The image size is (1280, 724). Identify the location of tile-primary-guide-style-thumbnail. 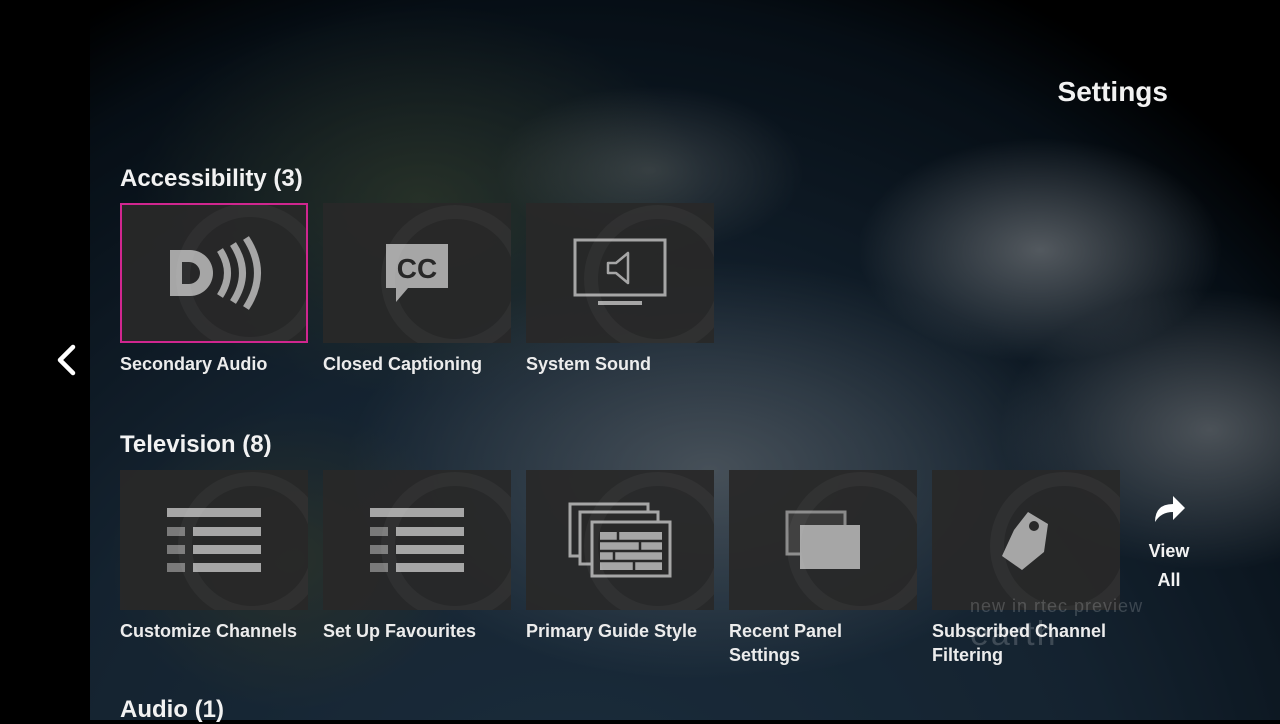
(620, 540).